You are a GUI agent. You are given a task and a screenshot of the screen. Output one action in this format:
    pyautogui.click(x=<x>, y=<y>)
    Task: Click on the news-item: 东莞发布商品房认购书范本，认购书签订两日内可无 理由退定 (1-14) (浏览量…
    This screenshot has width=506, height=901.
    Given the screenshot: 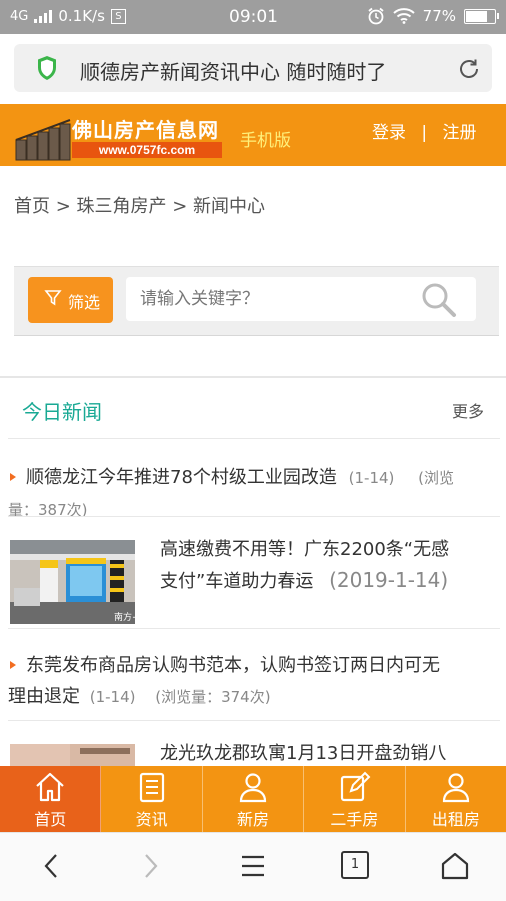 What is the action you would take?
    pyautogui.click(x=254, y=681)
    